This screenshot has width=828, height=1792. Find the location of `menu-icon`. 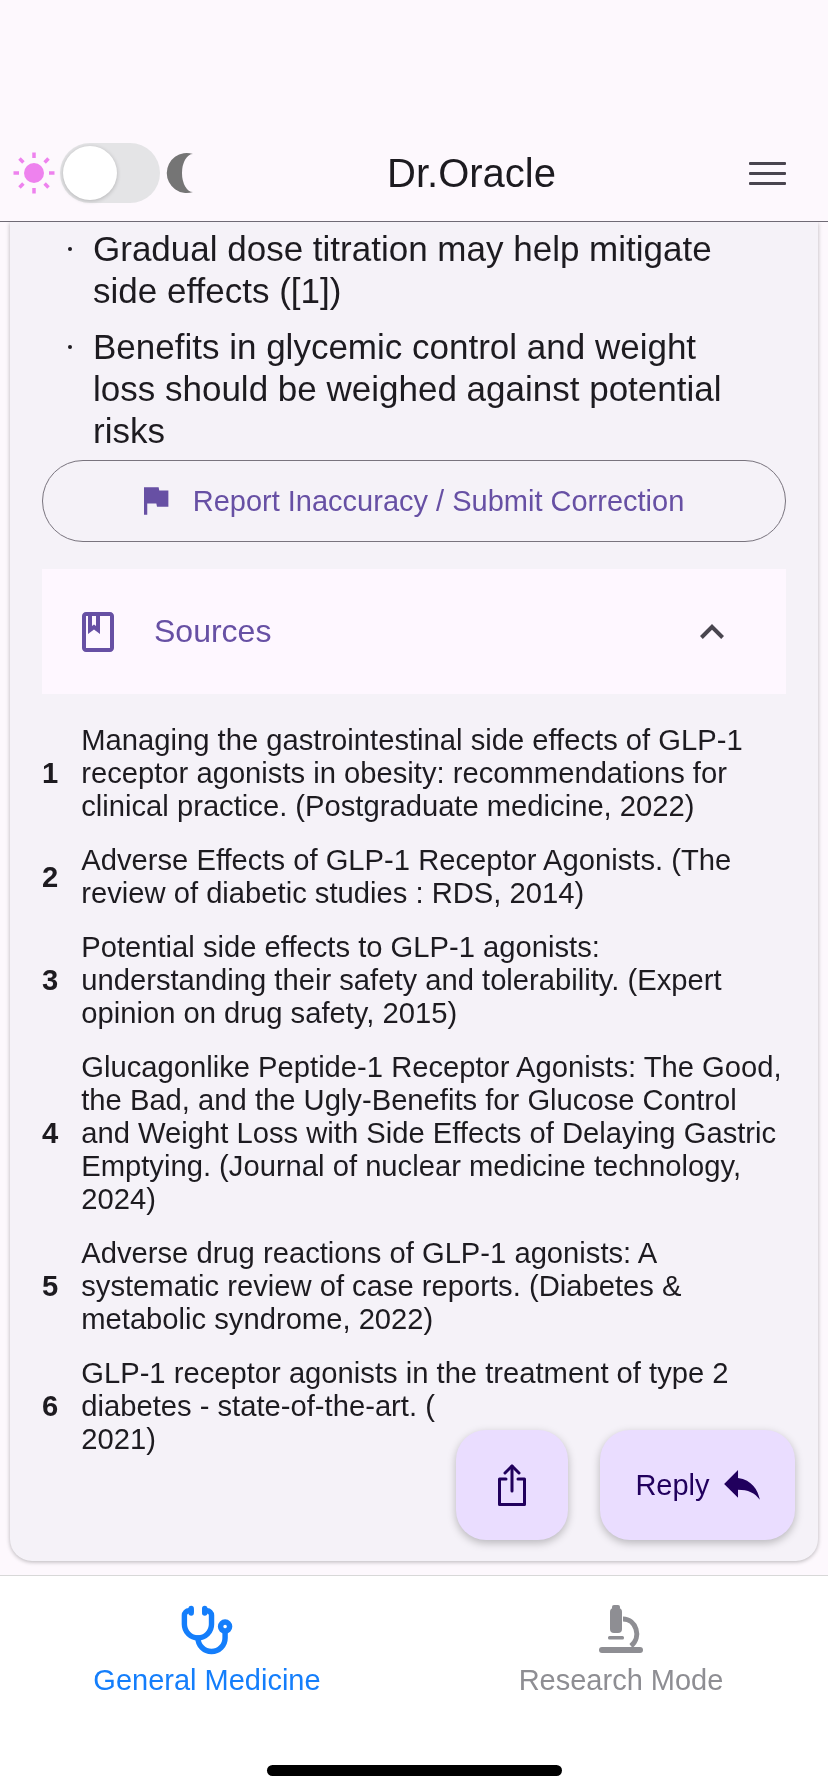

menu-icon is located at coordinates (767, 173).